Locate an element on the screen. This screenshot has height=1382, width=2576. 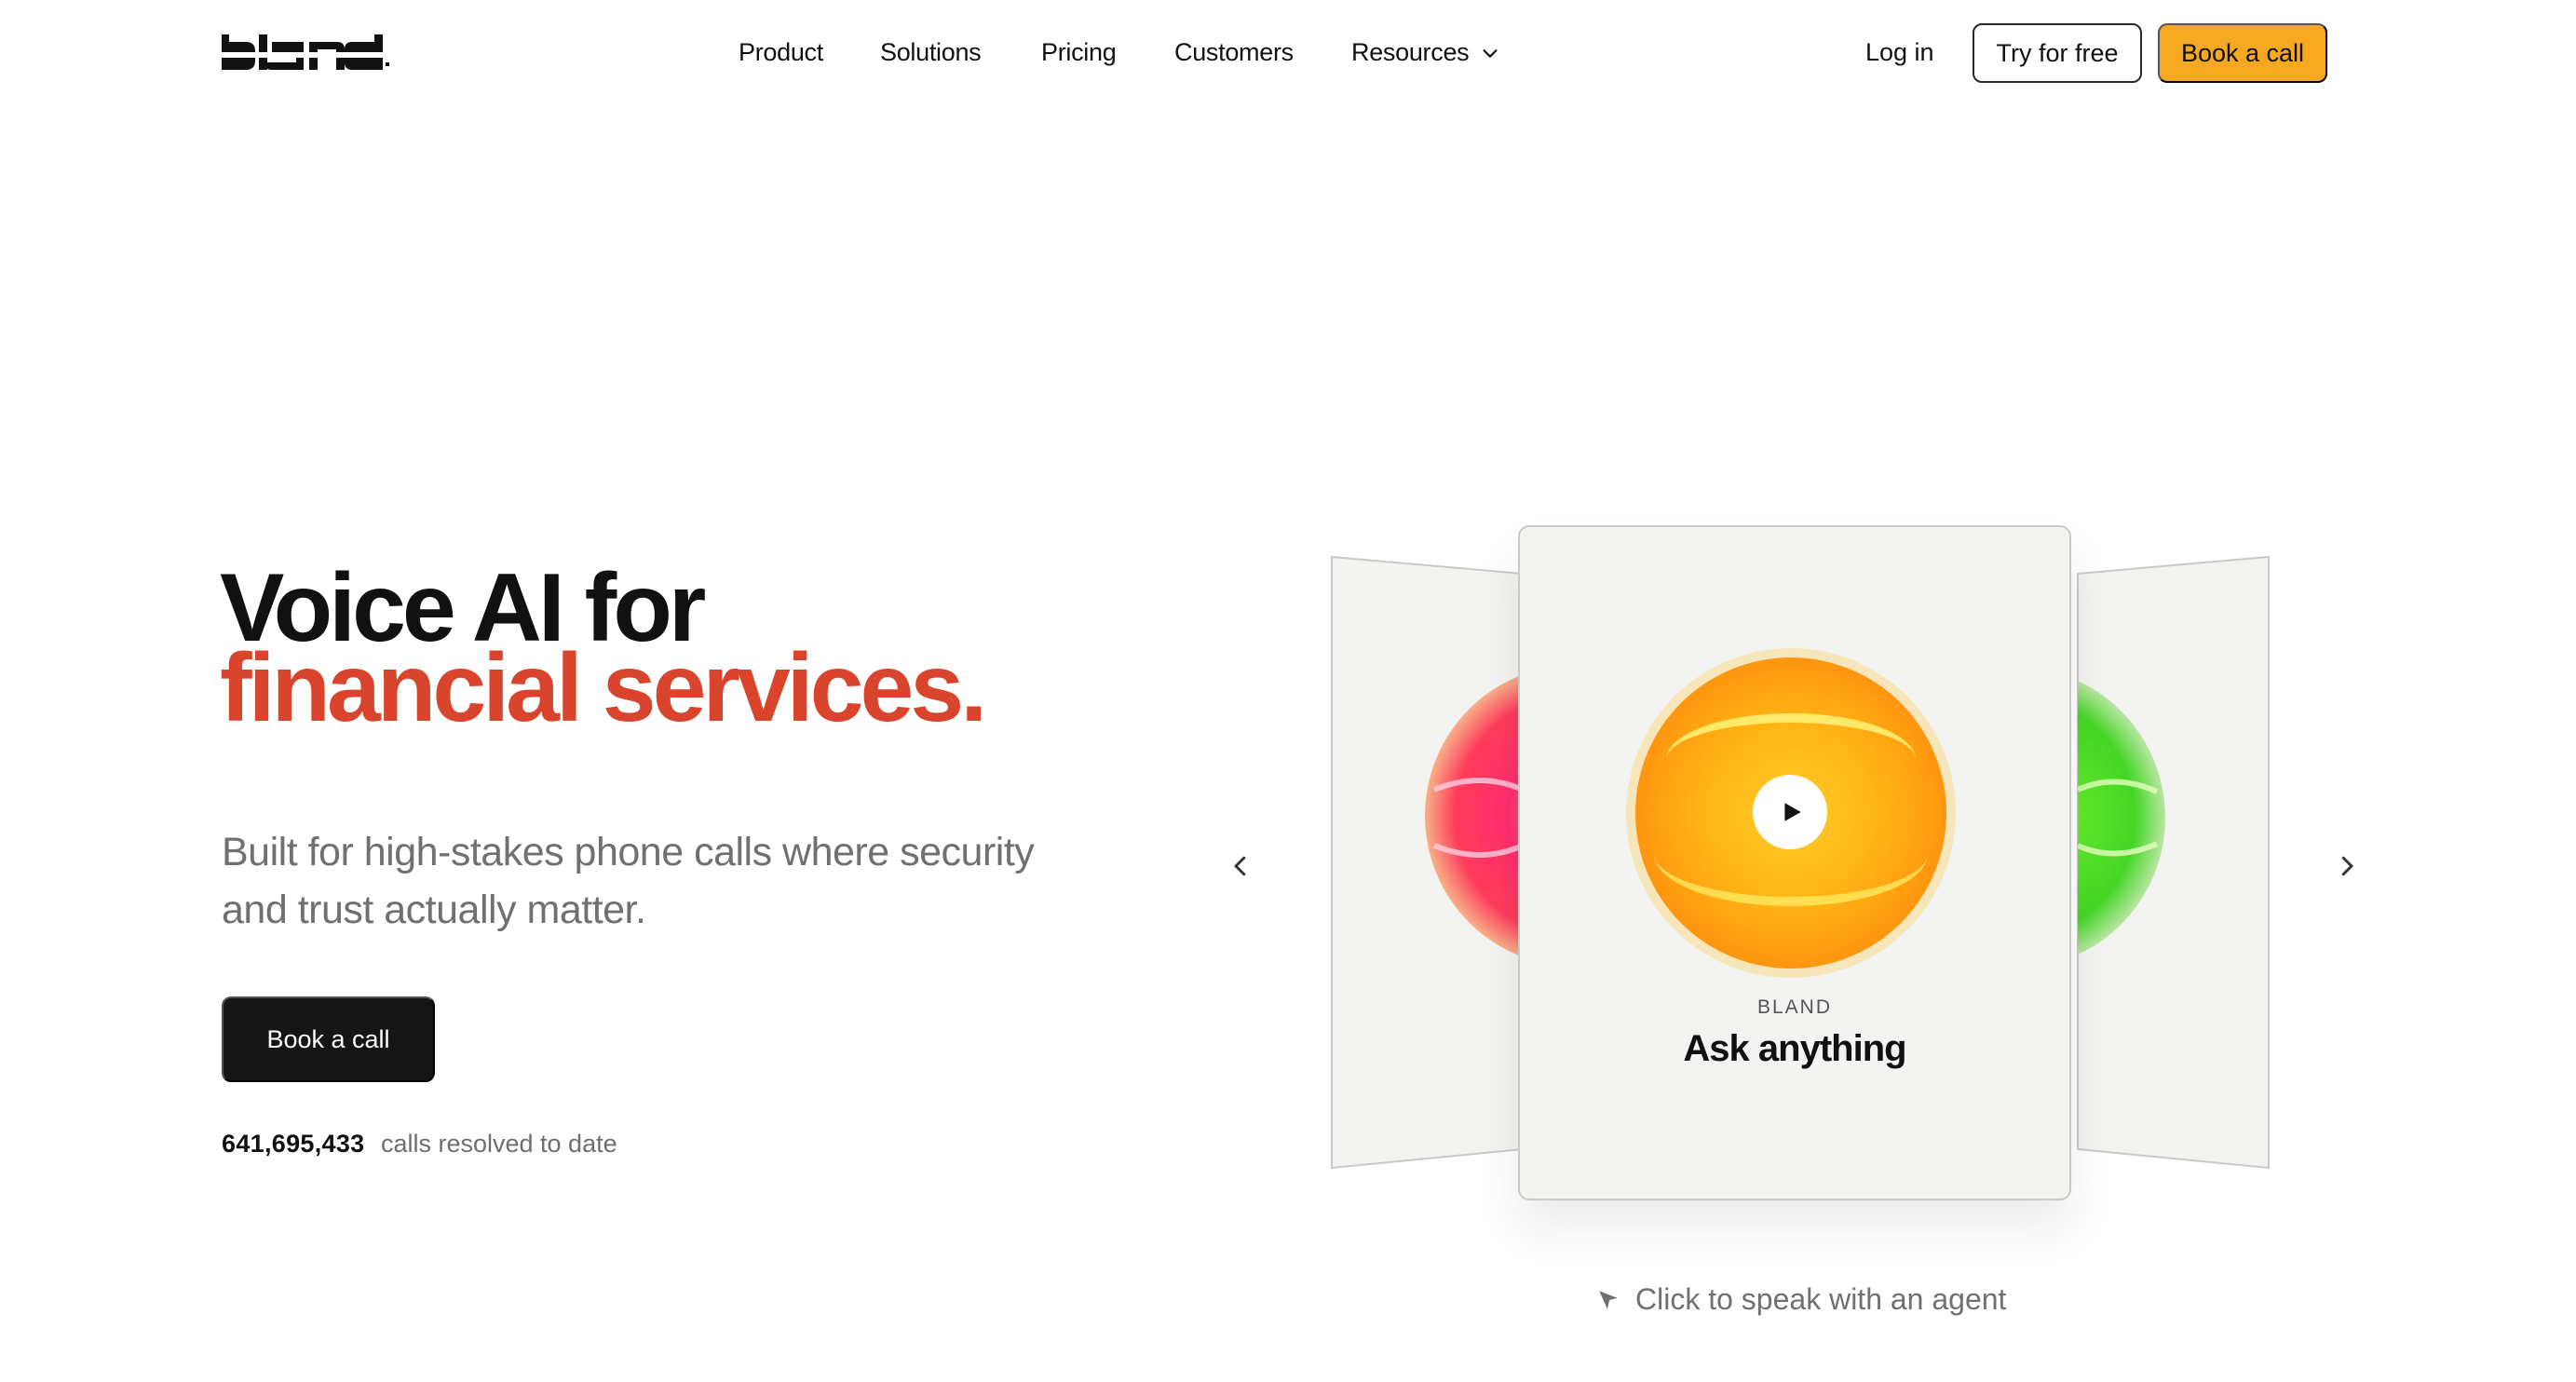
card-brand-label: BLAND is located at coordinates (1794, 1007).